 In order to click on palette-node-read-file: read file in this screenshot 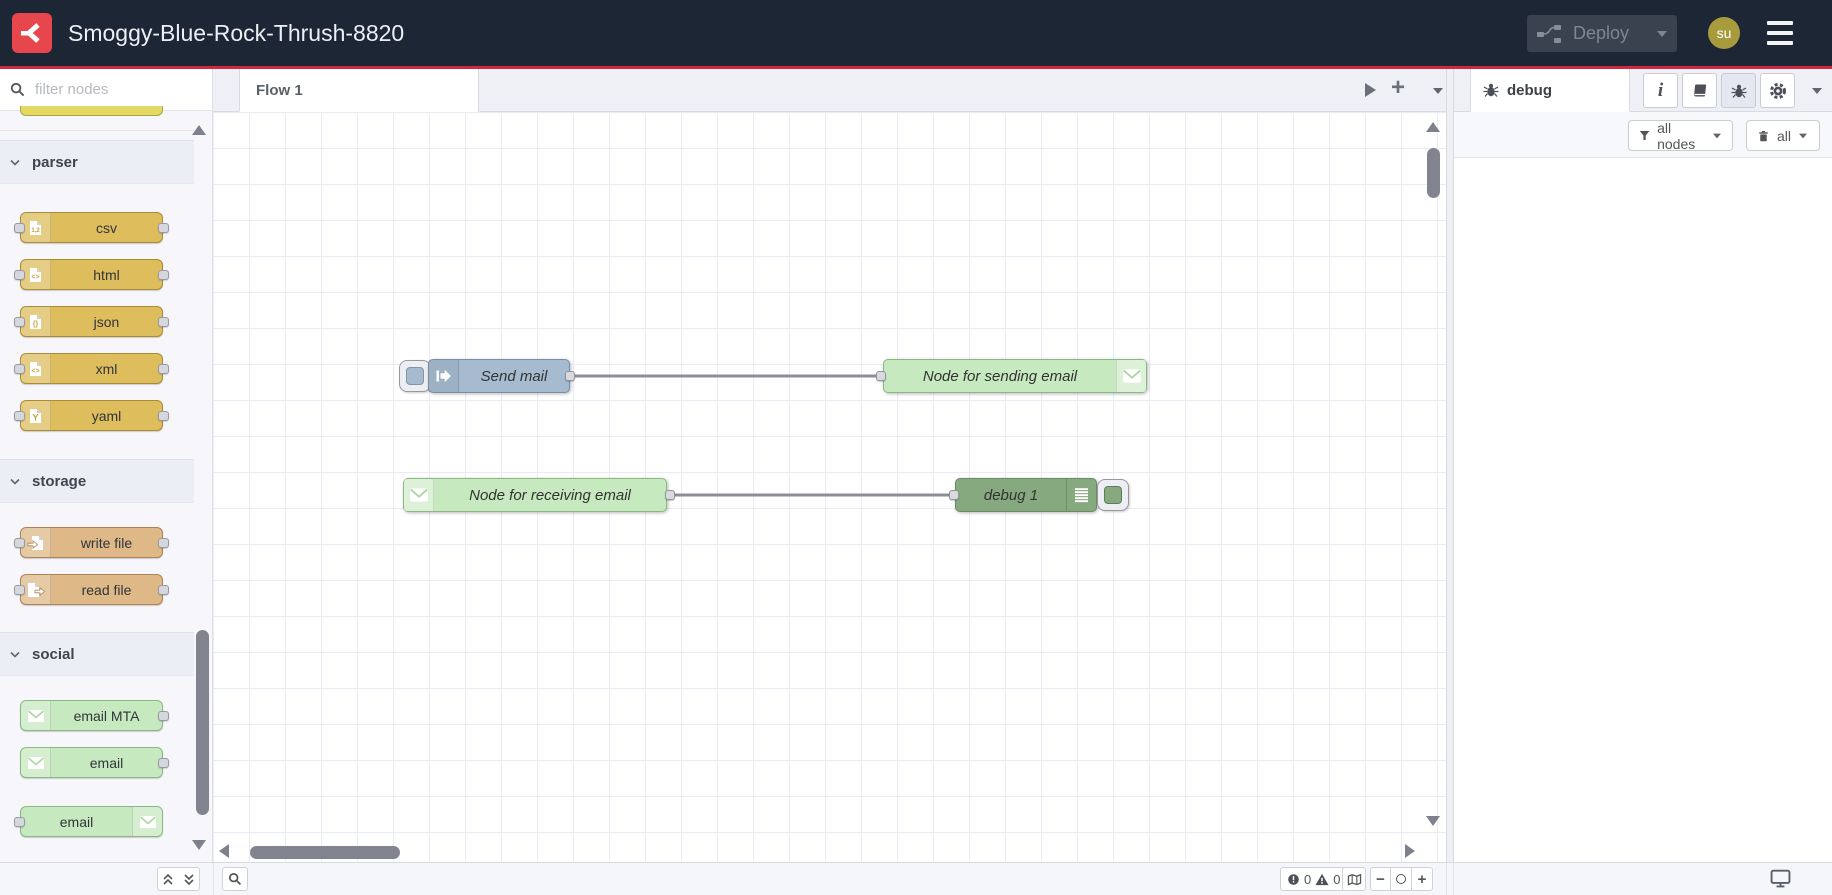, I will do `click(91, 589)`.